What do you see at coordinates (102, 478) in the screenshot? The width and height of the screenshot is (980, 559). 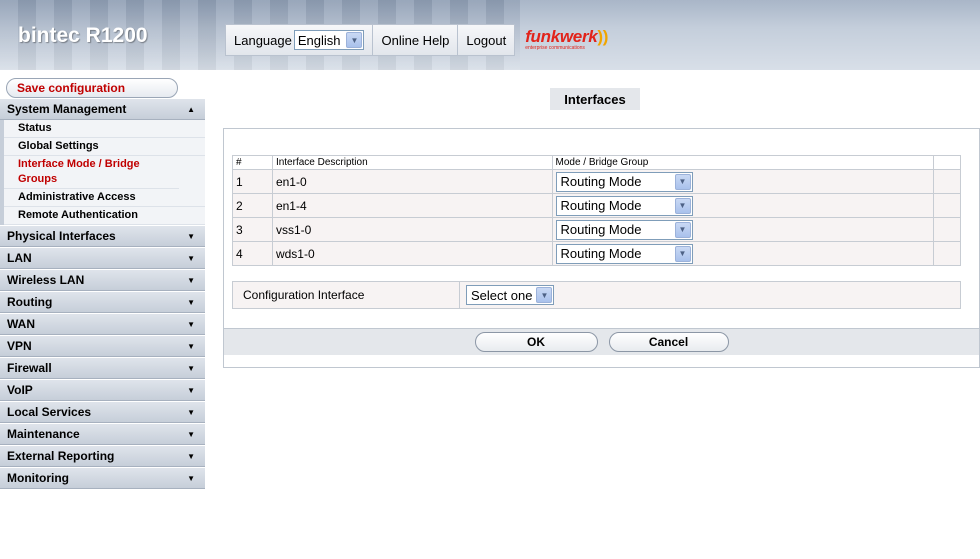 I see `sidebar-section-monitoring: Monitoring ▼` at bounding box center [102, 478].